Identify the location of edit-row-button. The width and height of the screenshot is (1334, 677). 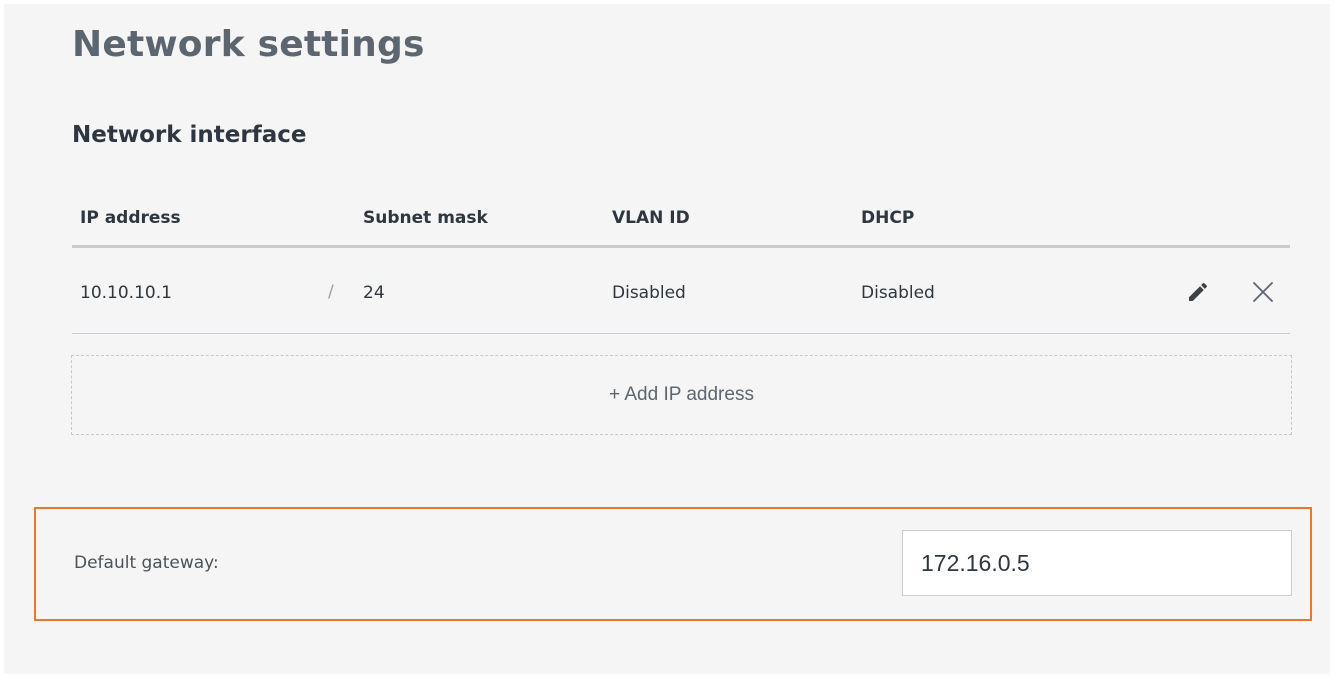
(1198, 292).